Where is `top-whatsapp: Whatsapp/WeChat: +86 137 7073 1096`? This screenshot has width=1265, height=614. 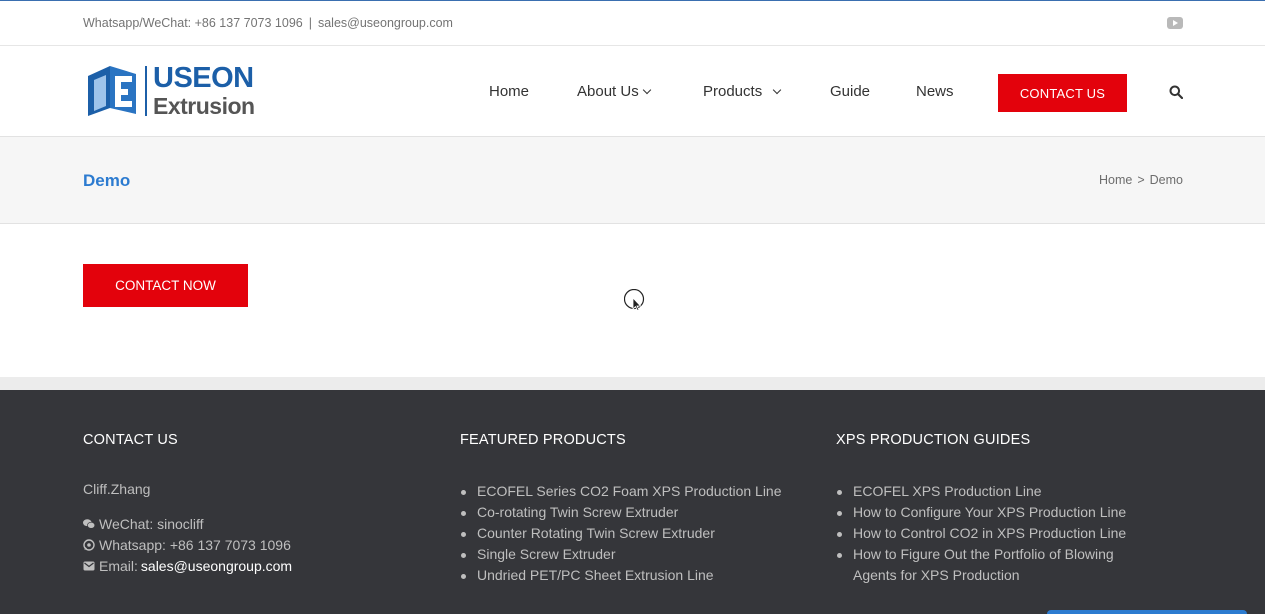
top-whatsapp: Whatsapp/WeChat: +86 137 7073 1096 is located at coordinates (193, 23).